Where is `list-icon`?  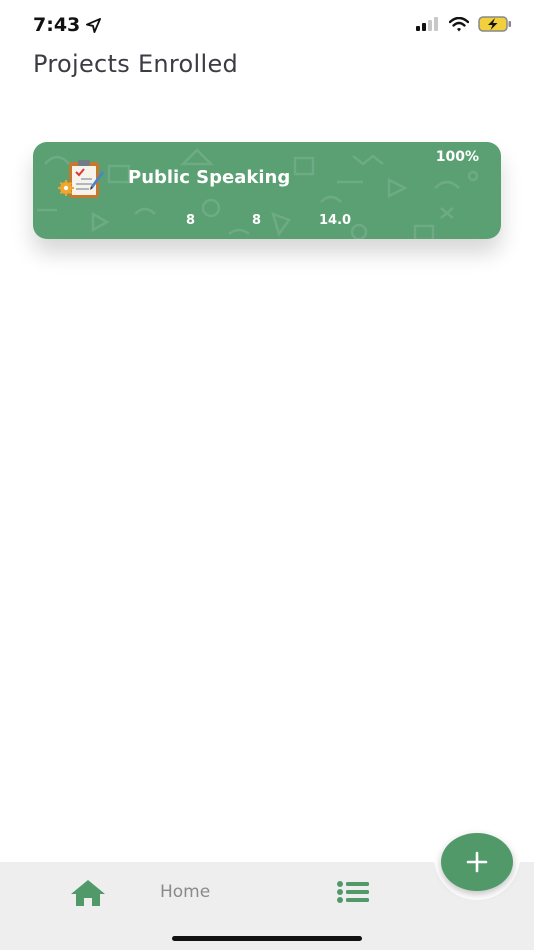
list-icon is located at coordinates (352, 892).